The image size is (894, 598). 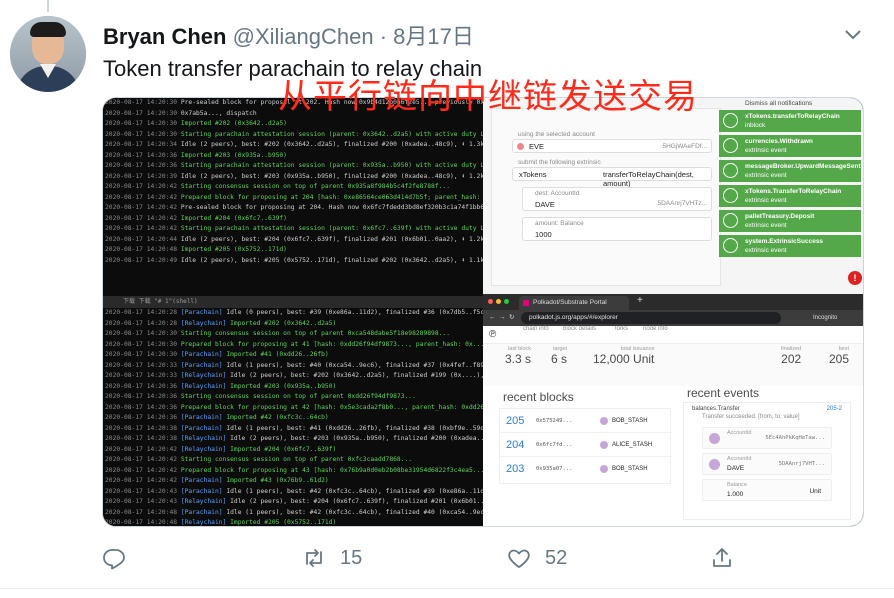 I want to click on author-name: Bryan Chen, so click(x=164, y=36).